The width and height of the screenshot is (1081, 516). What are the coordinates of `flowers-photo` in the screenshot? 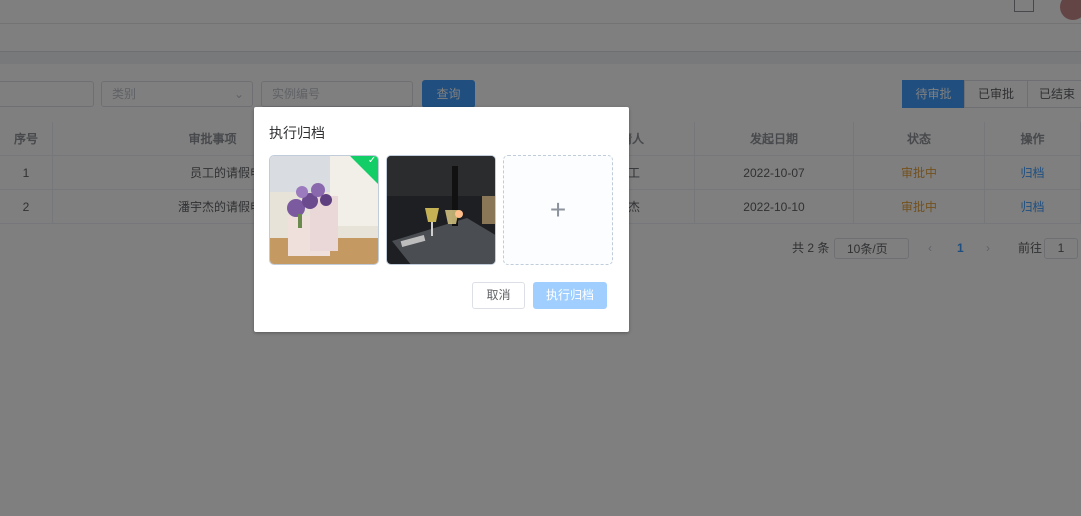 It's located at (324, 210).